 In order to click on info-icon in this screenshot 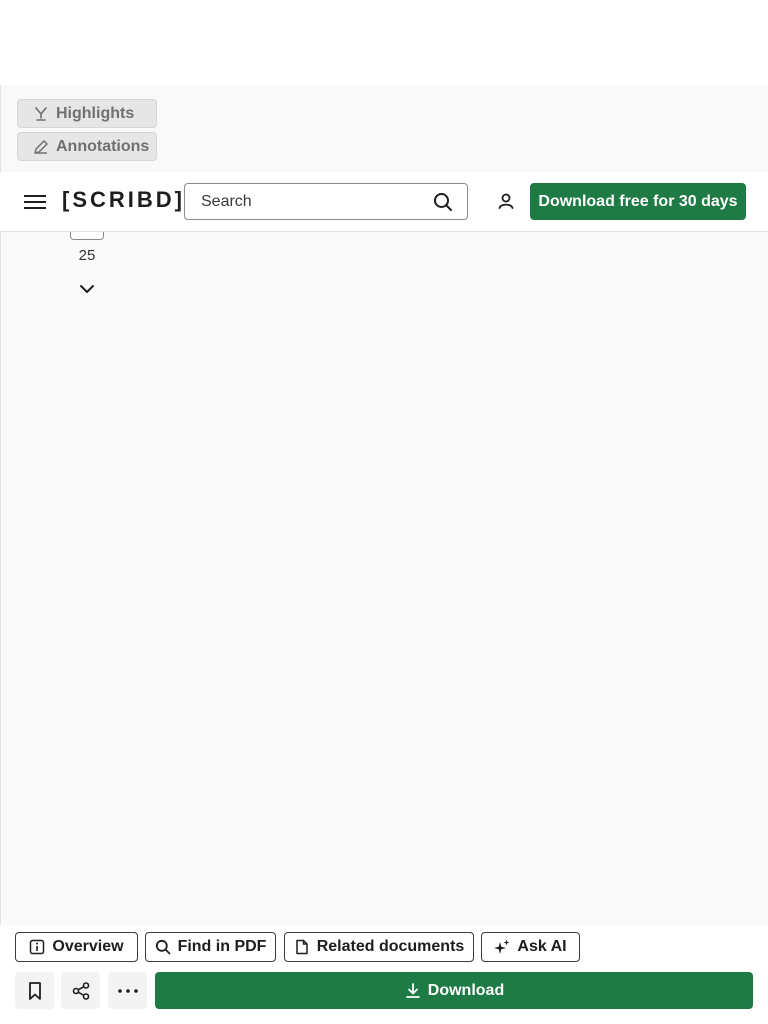, I will do `click(37, 947)`.